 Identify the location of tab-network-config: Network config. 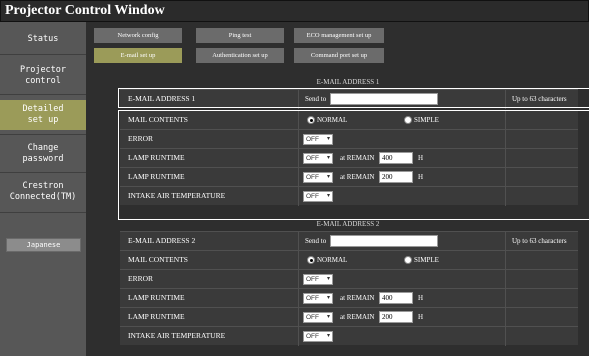
(138, 35).